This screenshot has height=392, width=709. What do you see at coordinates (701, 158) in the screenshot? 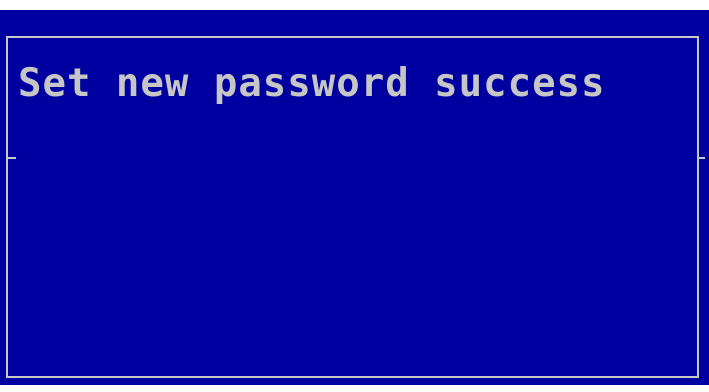
I see `dialog-divider-right` at bounding box center [701, 158].